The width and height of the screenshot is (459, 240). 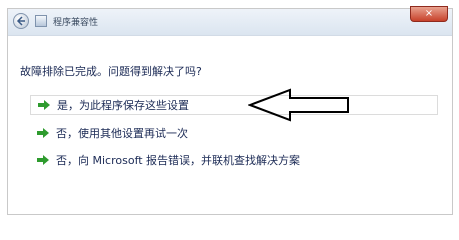 I want to click on option-label: 是，为此程序保存这些设置, so click(x=123, y=105).